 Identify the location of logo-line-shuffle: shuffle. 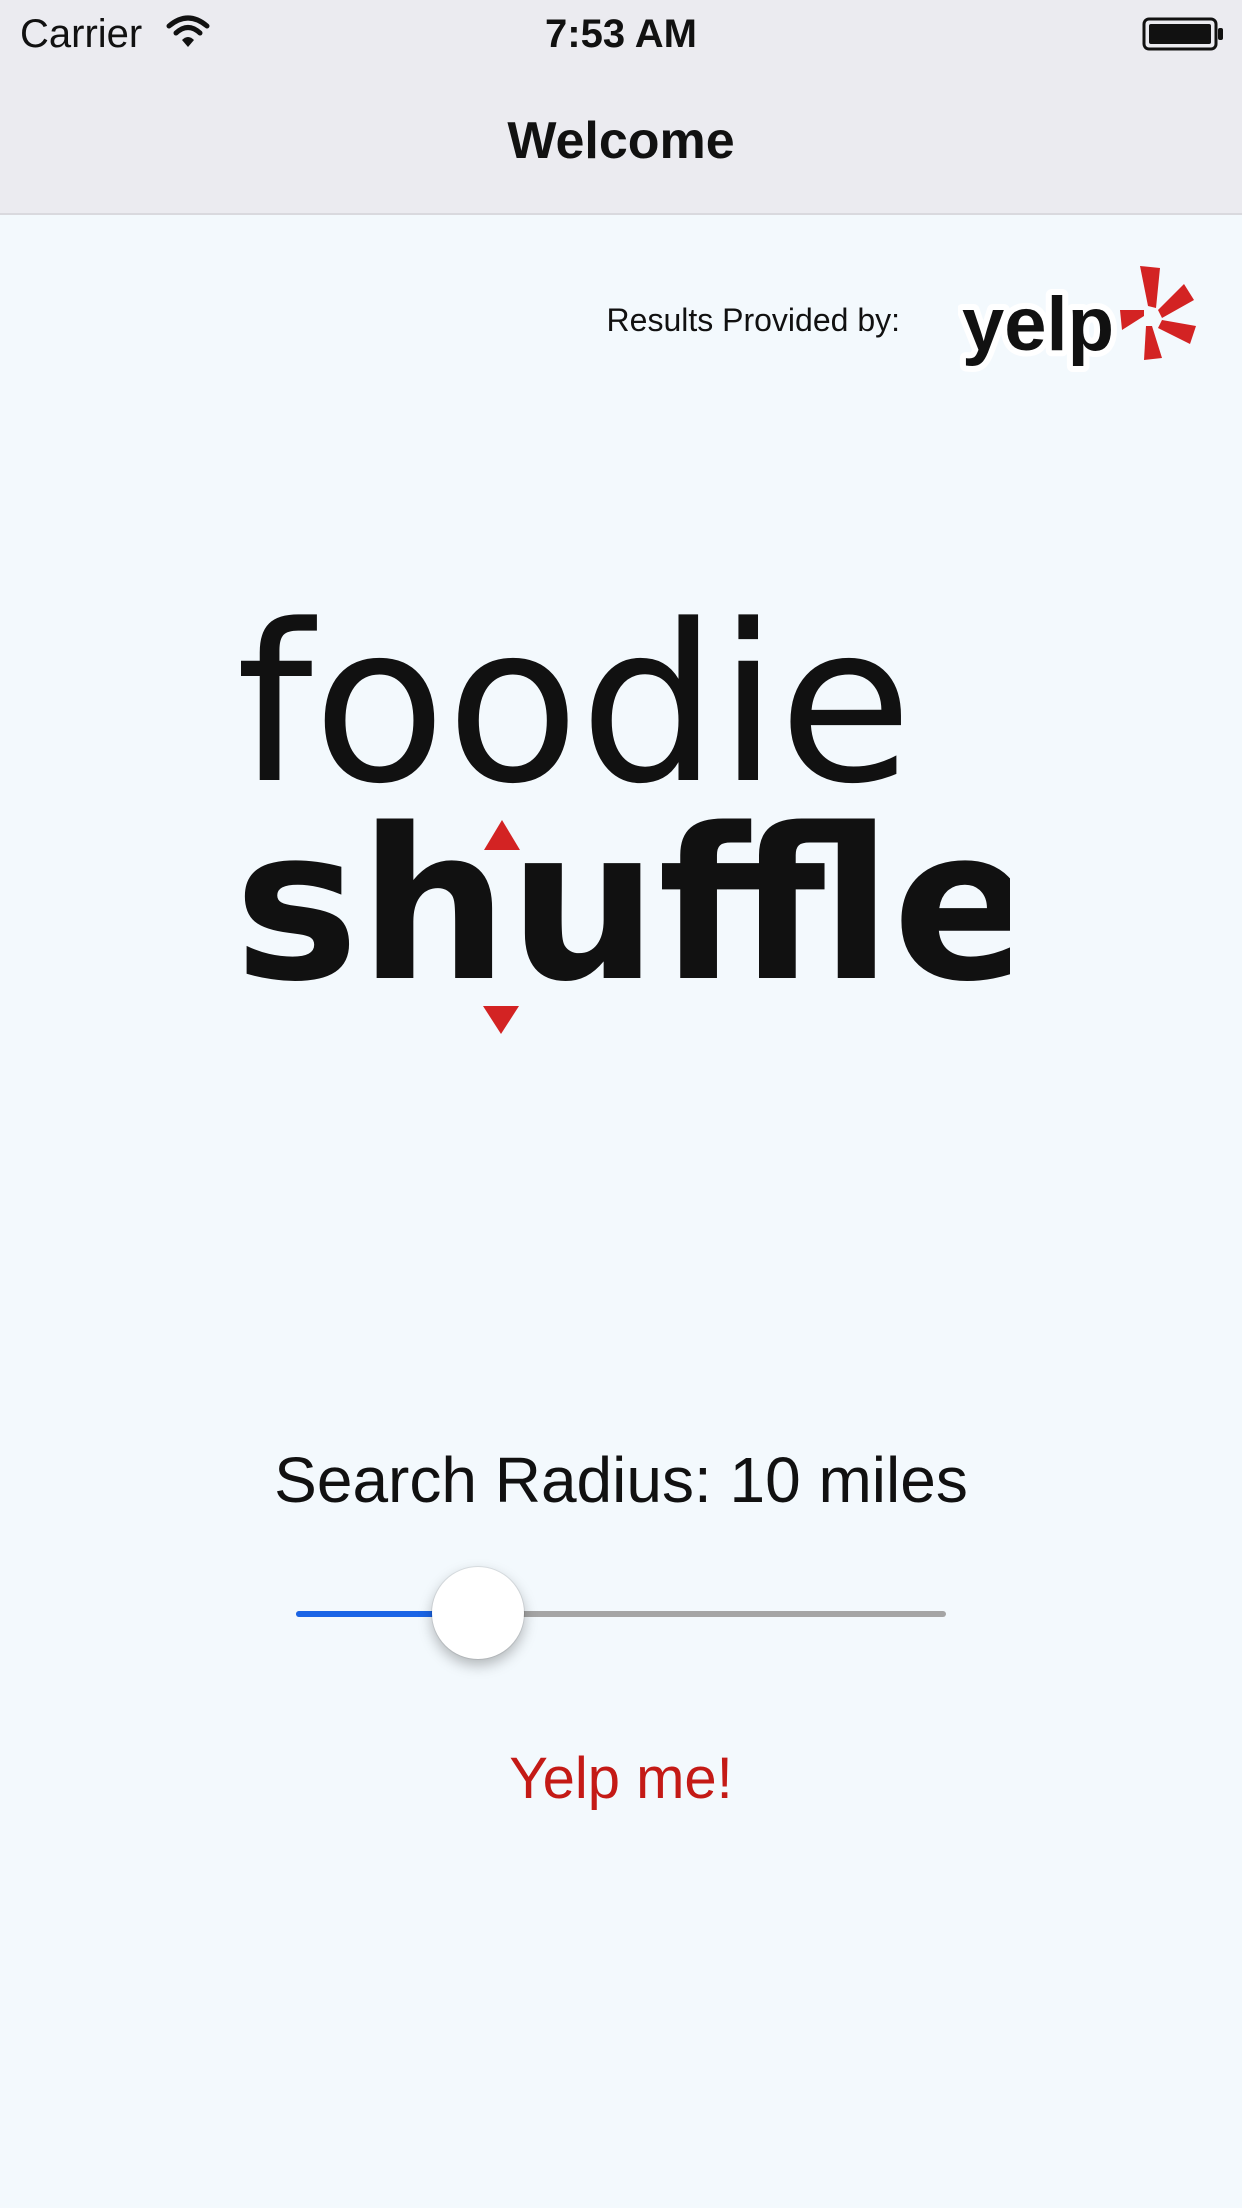
(622, 905).